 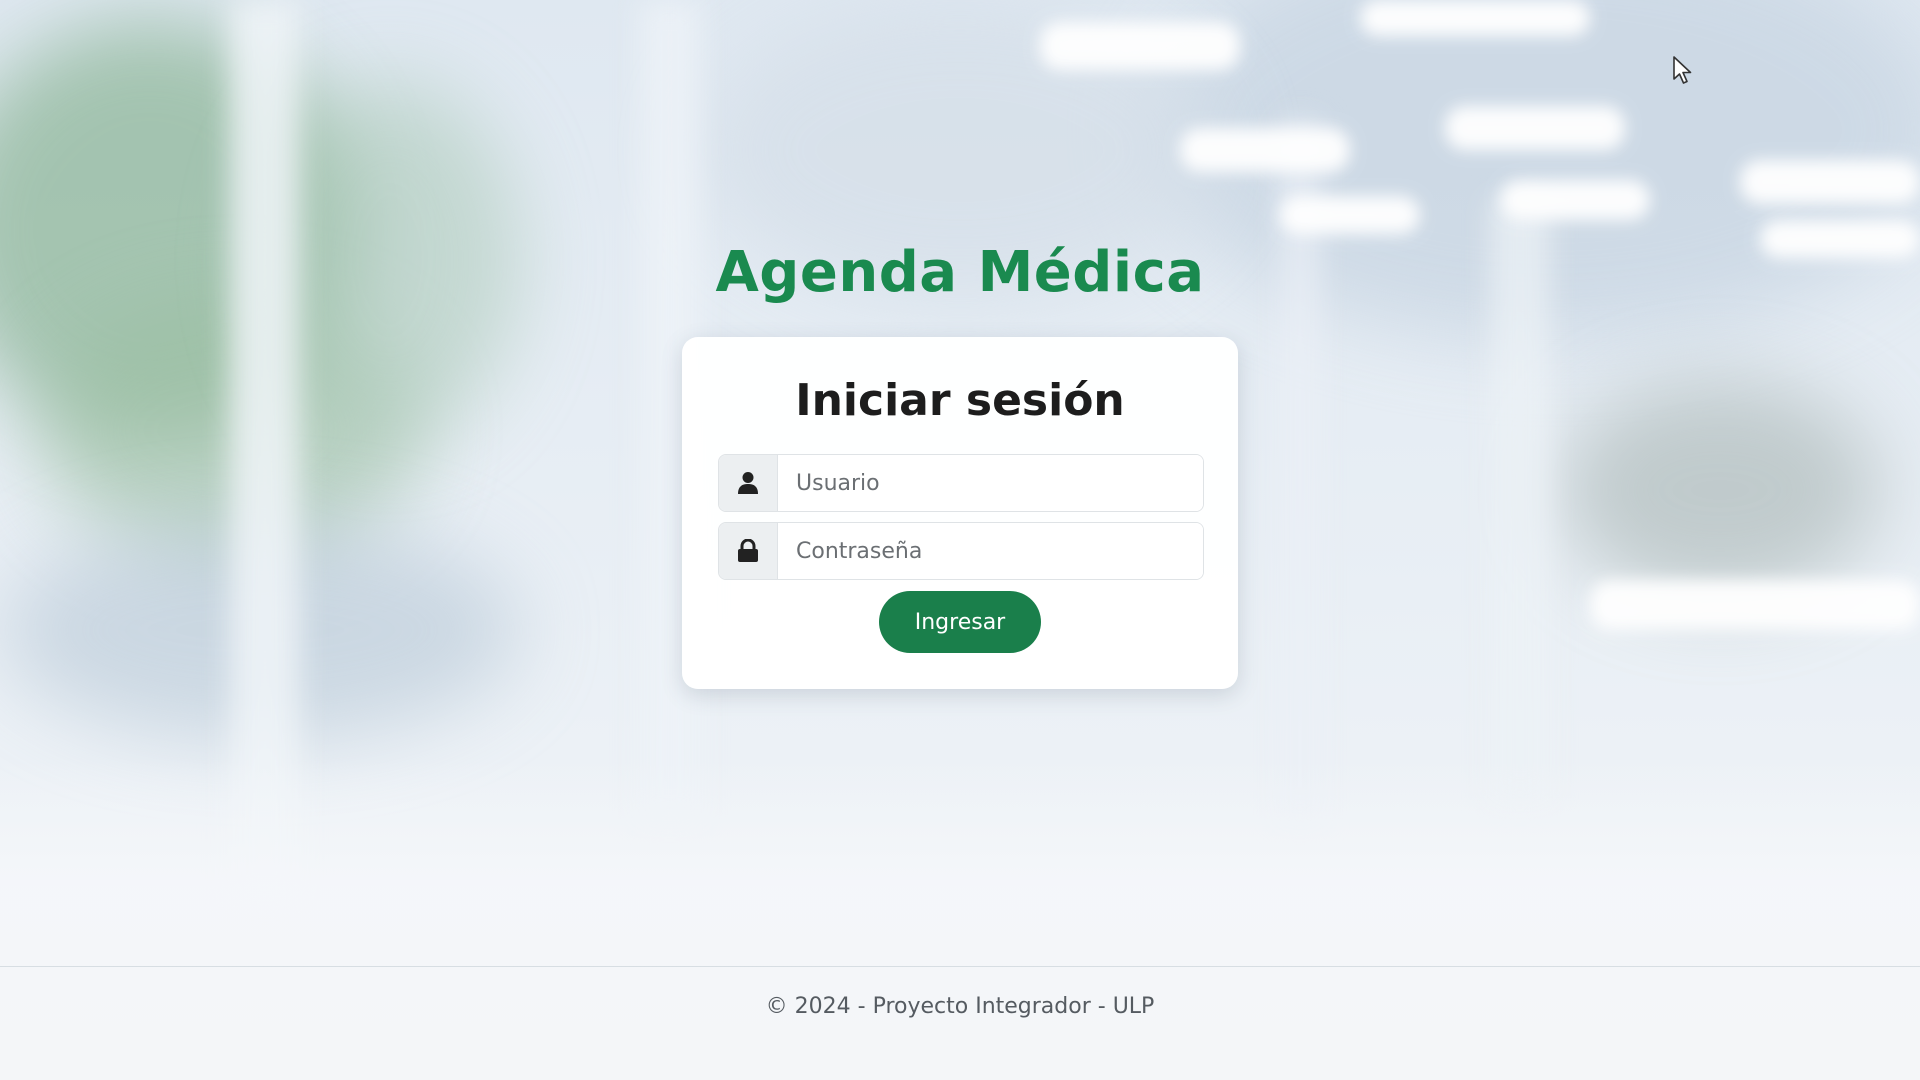 What do you see at coordinates (960, 966) in the screenshot?
I see `footer-divider` at bounding box center [960, 966].